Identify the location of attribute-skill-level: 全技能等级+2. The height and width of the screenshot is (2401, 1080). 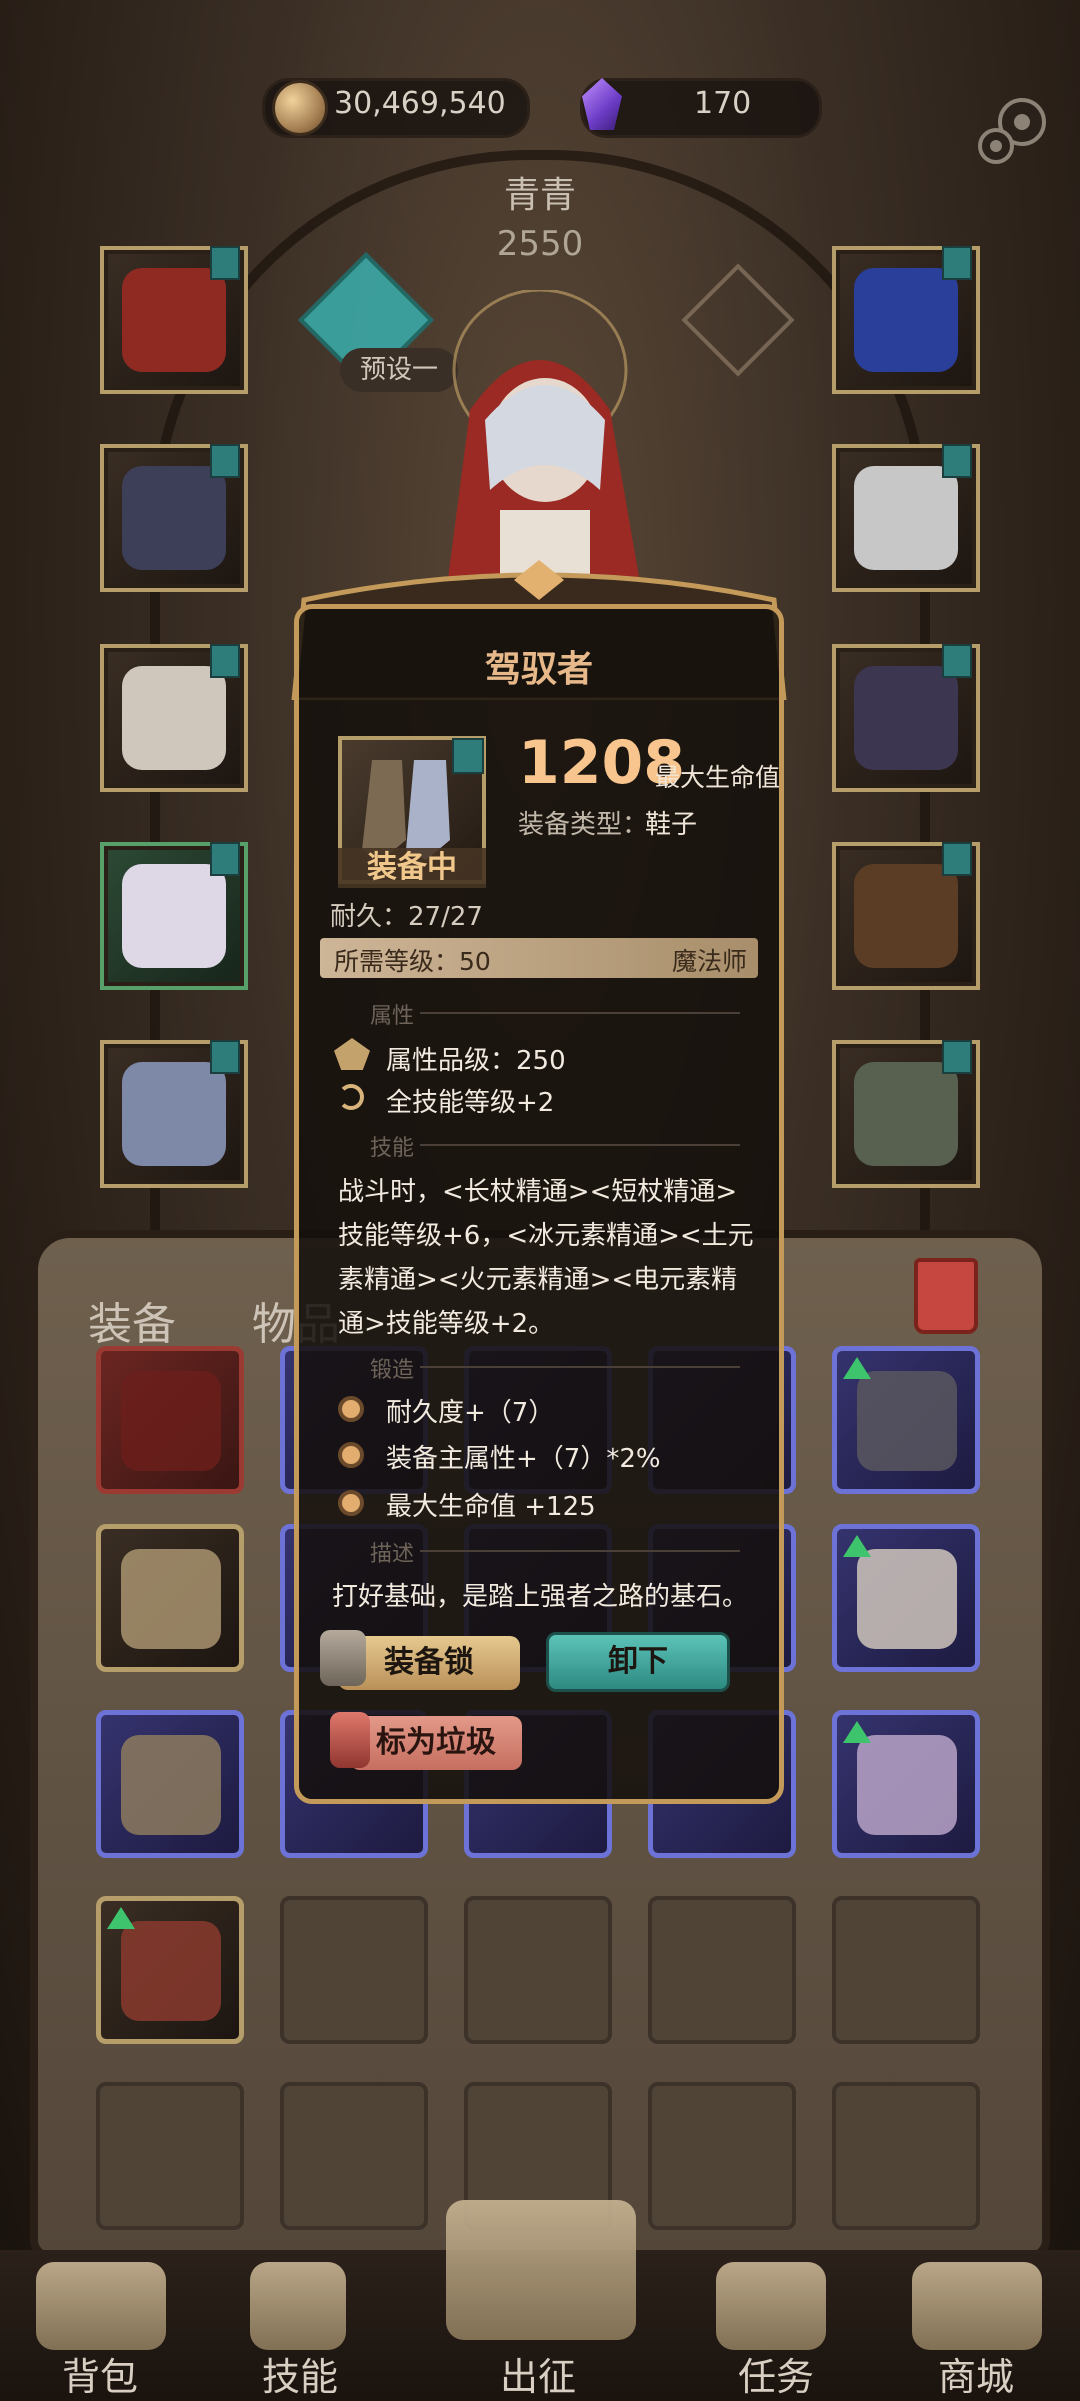
(470, 1103).